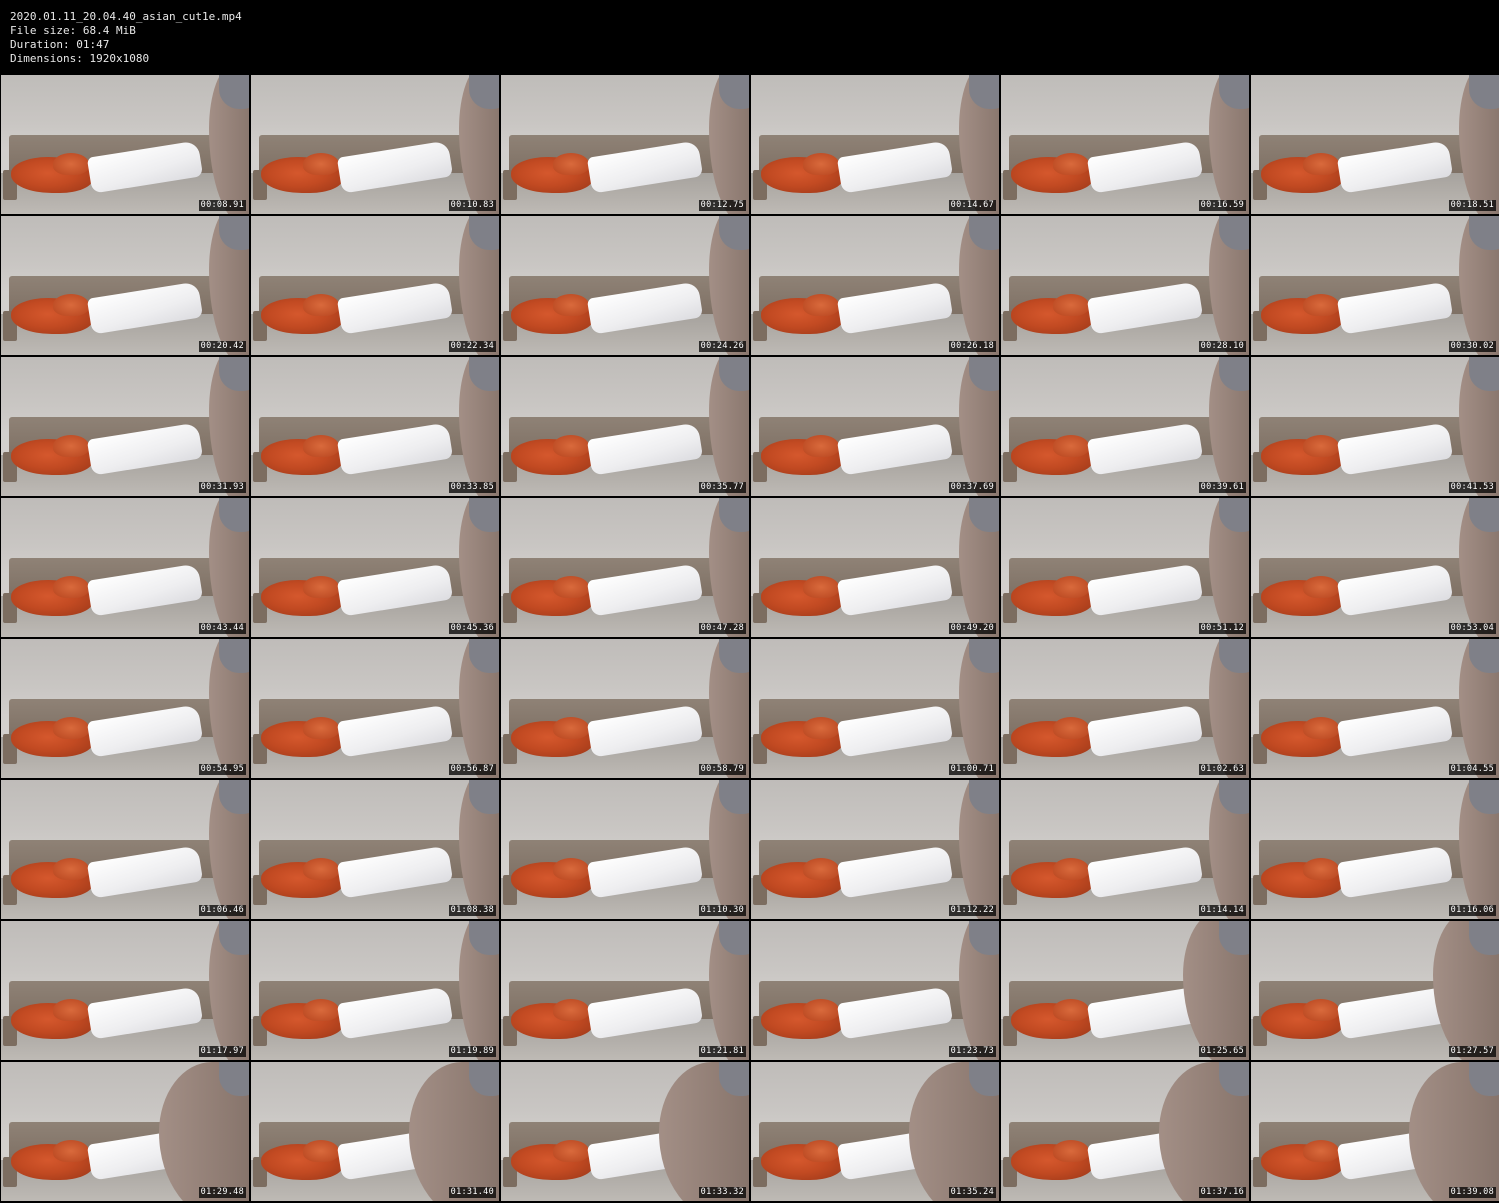 This screenshot has height=1203, width=1499. What do you see at coordinates (1375, 849) in the screenshot?
I see `thumbnail-frame: 01:16.06` at bounding box center [1375, 849].